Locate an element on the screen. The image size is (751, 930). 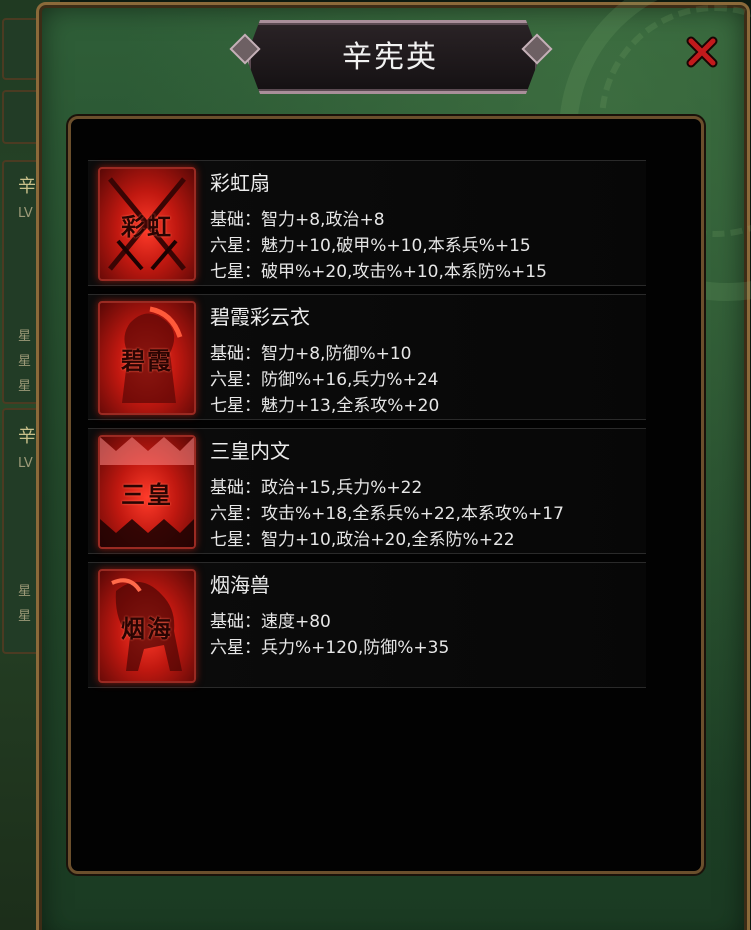
stat-line: 六星：攻击%+18,全系兵%+22,本系攻%+17 is located at coordinates (387, 511).